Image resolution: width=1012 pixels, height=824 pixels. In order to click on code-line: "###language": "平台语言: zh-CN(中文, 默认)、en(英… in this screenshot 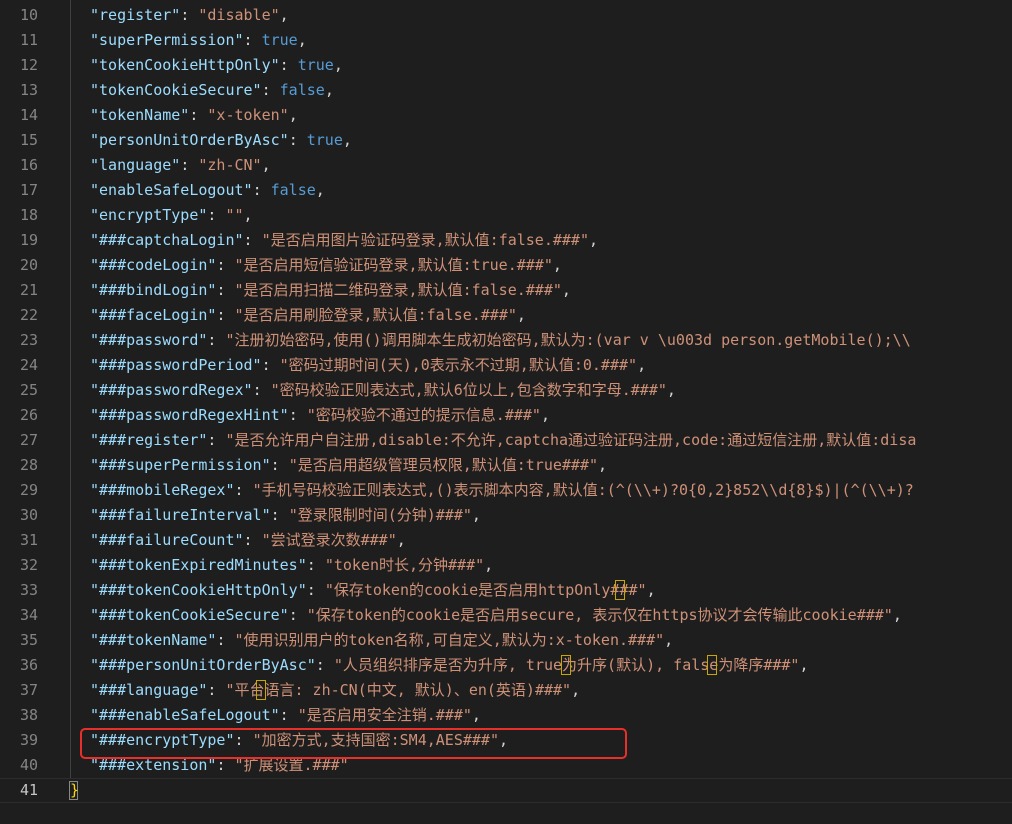, I will do `click(335, 690)`.